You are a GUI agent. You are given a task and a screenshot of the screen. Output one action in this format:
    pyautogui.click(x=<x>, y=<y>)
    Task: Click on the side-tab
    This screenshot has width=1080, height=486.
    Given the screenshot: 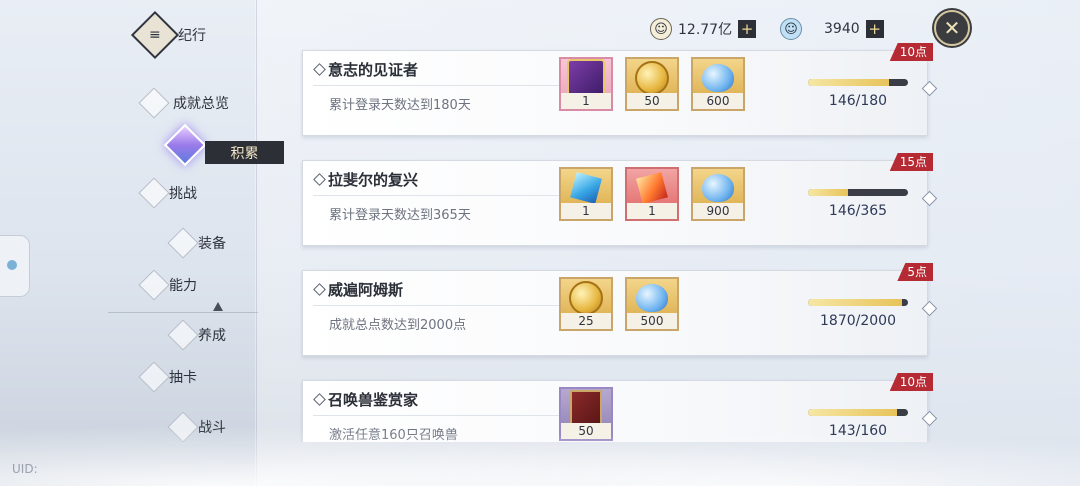 What is the action you would take?
    pyautogui.click(x=15, y=266)
    